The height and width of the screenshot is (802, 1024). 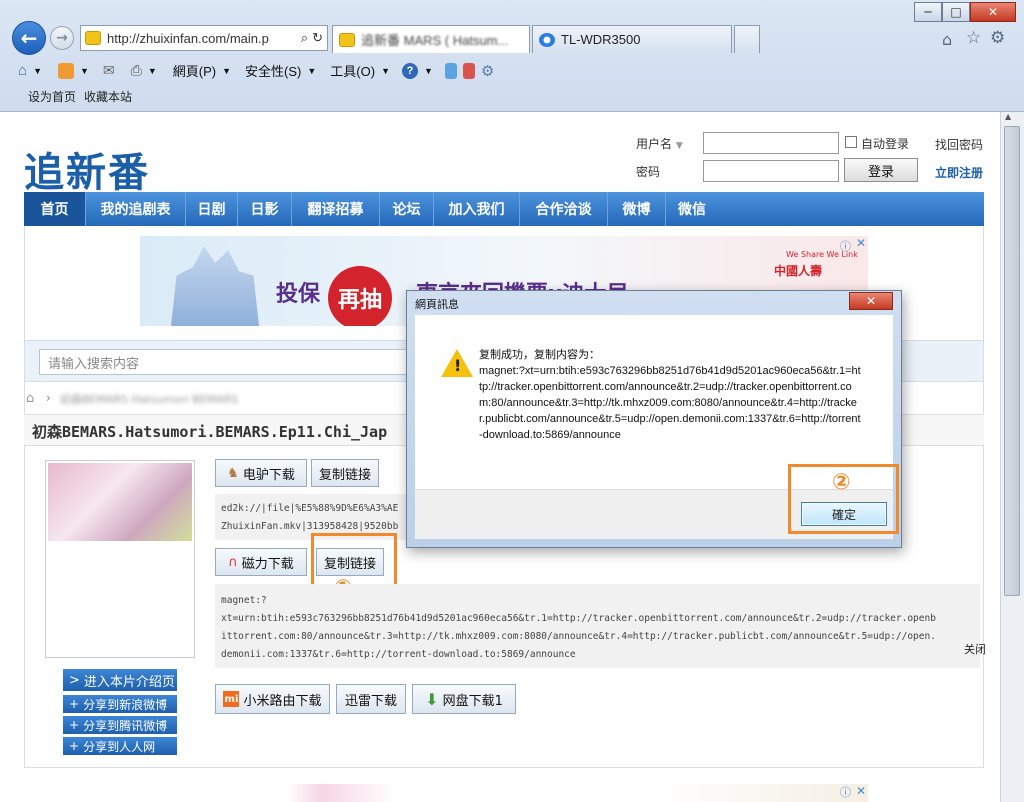 What do you see at coordinates (487, 71) in the screenshot?
I see `addon-gear-icon: ⚙` at bounding box center [487, 71].